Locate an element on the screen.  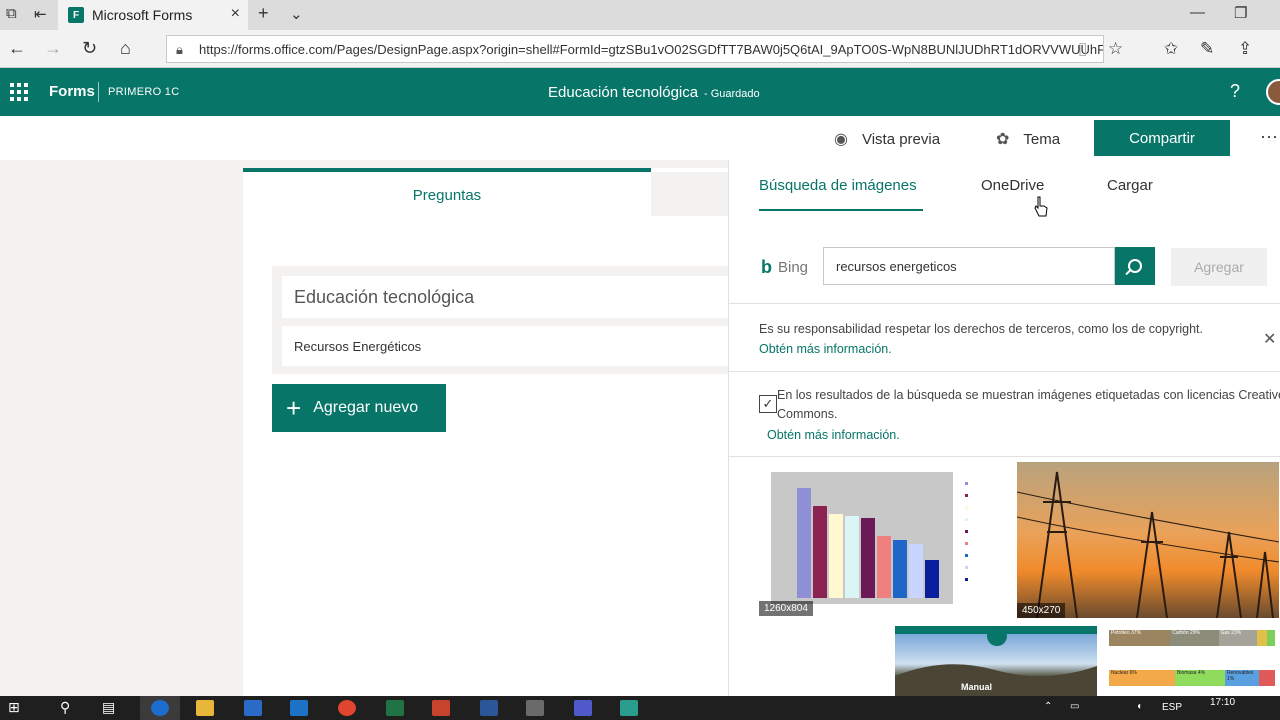
search-button is located at coordinates (1135, 266).